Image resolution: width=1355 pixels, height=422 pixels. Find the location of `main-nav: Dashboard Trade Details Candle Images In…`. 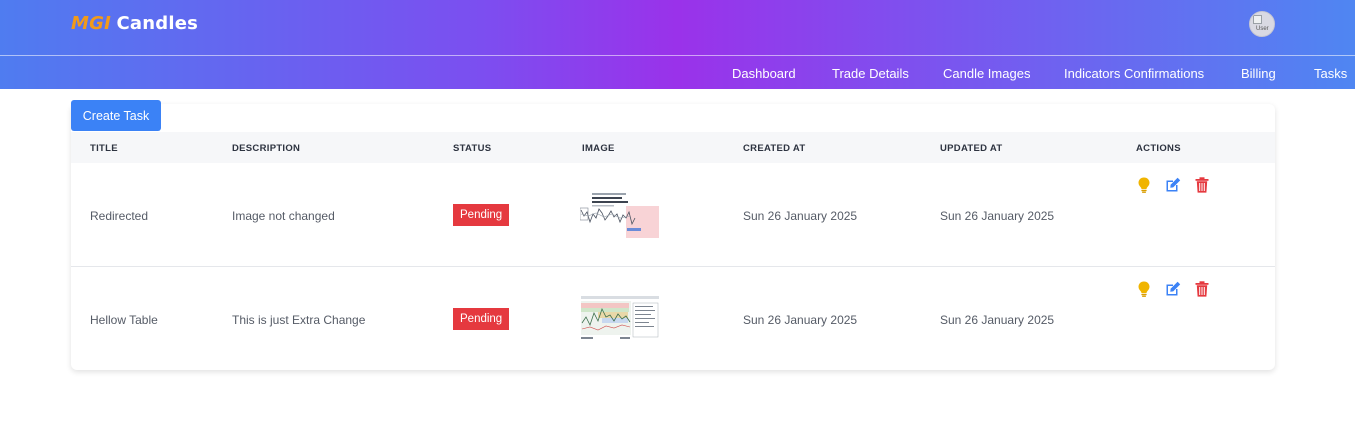

main-nav: Dashboard Trade Details Candle Images In… is located at coordinates (677, 73).